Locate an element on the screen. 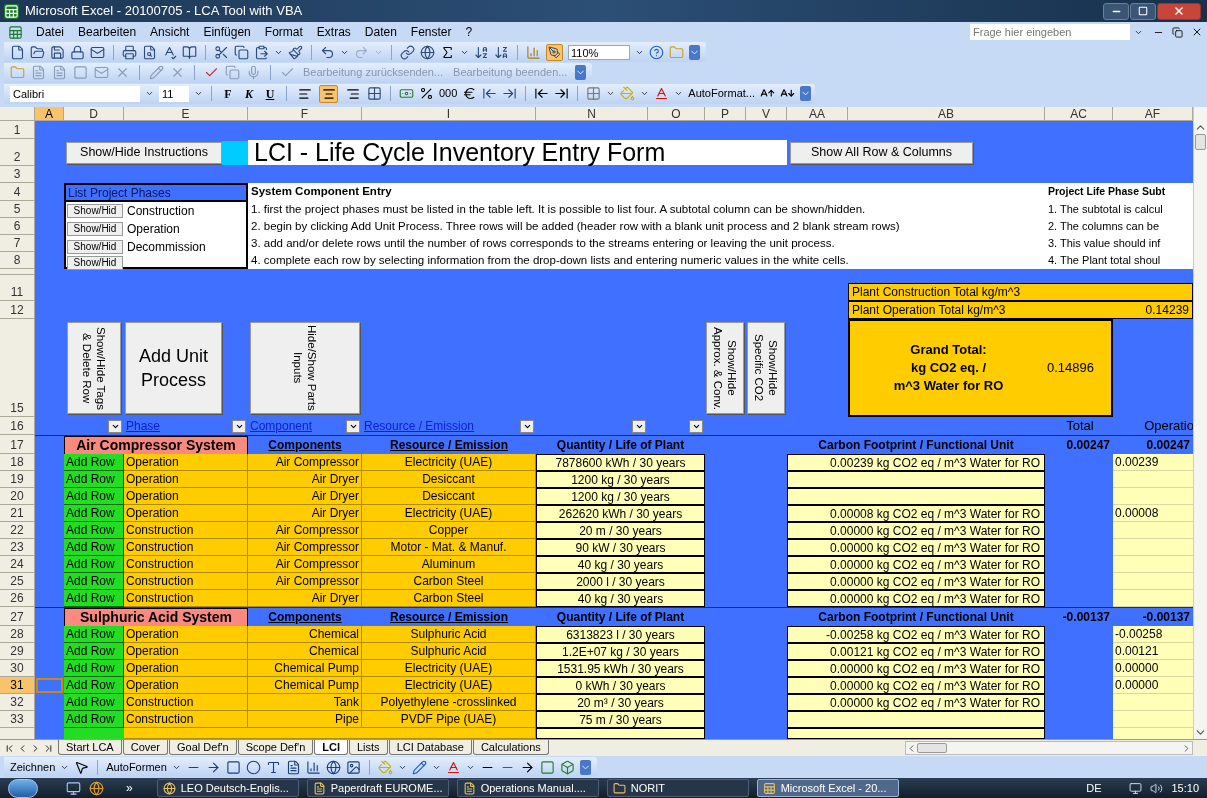 This screenshot has width=1207, height=798. row-header: 3 is located at coordinates (17, 174).